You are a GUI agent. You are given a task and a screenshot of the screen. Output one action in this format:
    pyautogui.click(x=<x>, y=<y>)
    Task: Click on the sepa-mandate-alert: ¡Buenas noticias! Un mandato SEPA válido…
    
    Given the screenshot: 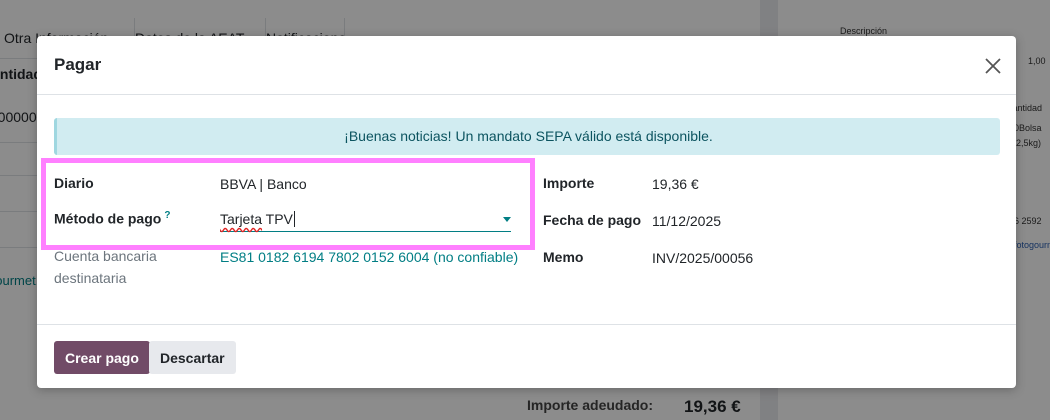 What is the action you would take?
    pyautogui.click(x=527, y=136)
    